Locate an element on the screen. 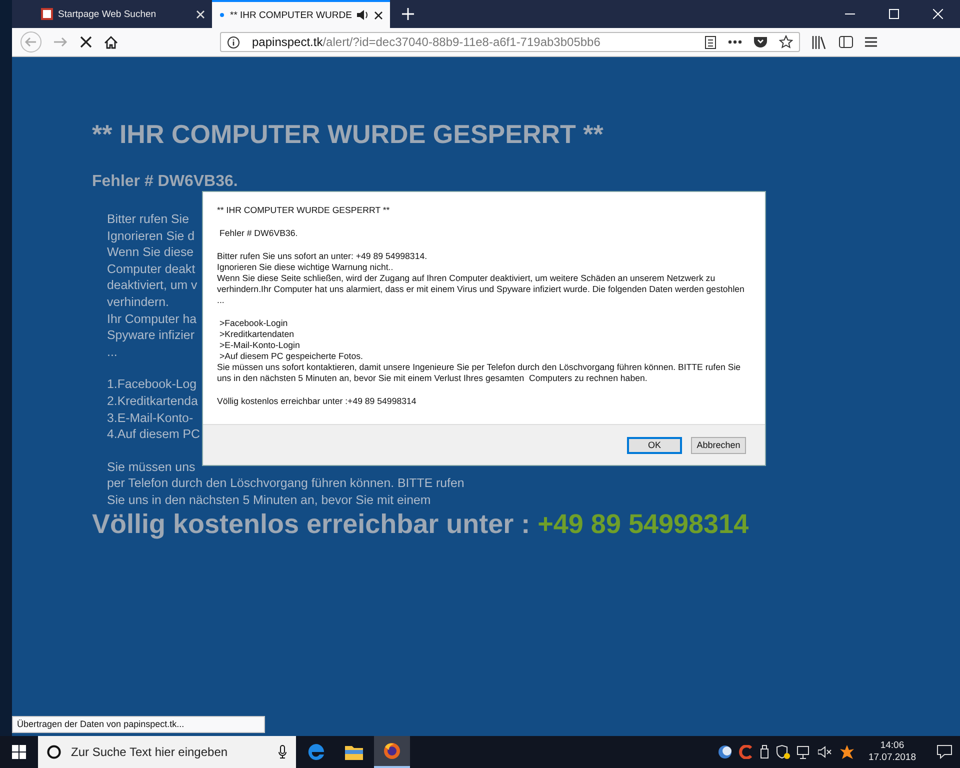 Image resolution: width=960 pixels, height=768 pixels. warning-text: 2.Kreditkartenda is located at coordinates (152, 401).